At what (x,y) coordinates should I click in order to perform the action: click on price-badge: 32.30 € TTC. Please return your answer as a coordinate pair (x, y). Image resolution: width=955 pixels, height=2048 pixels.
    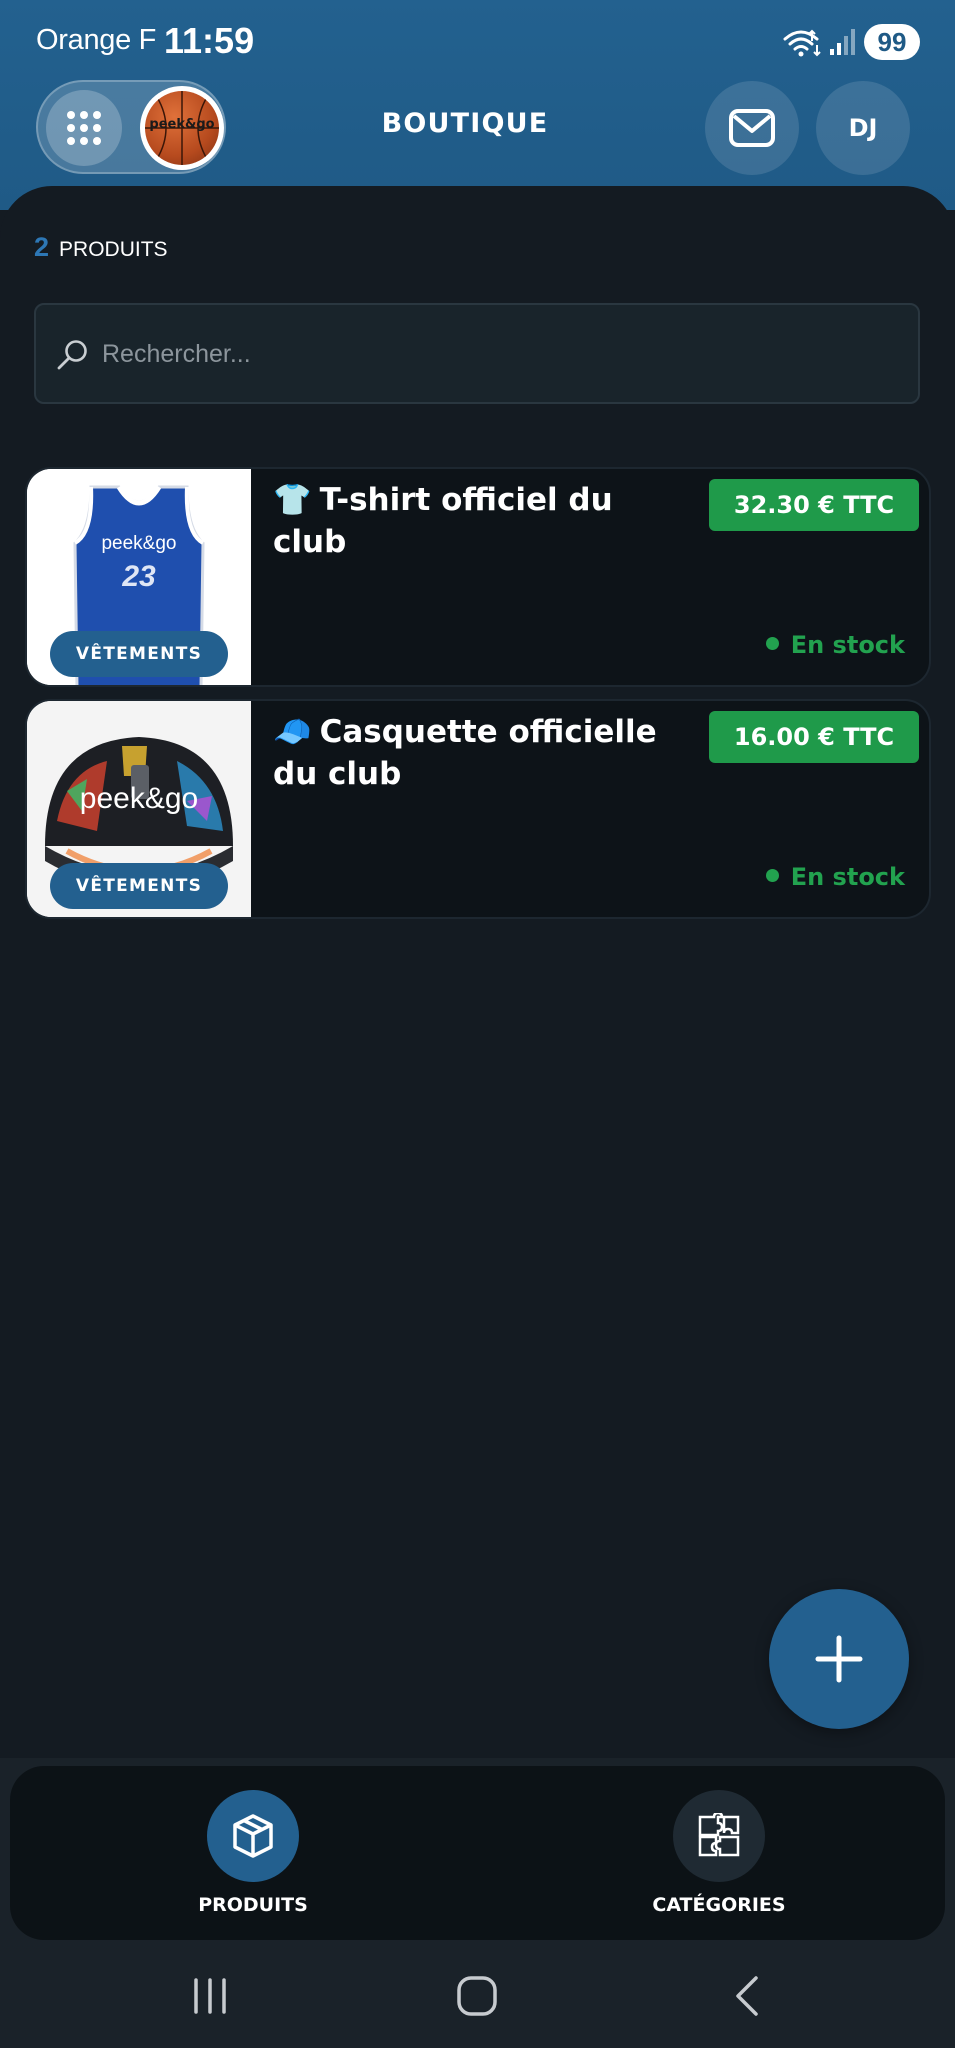
    Looking at the image, I should click on (814, 505).